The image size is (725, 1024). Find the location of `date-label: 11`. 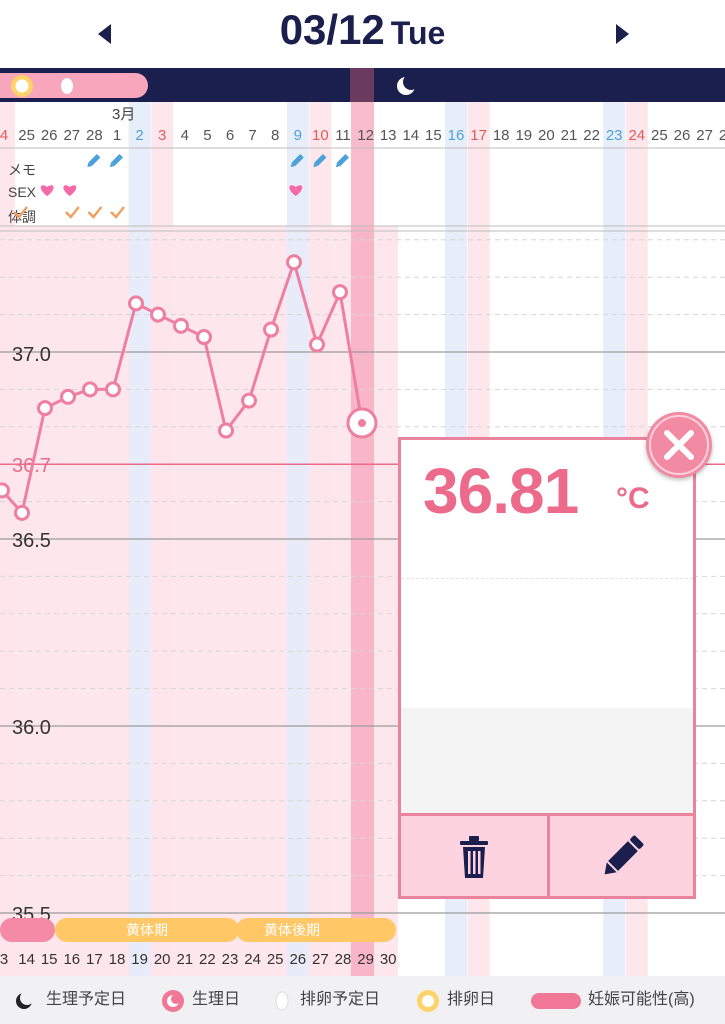

date-label: 11 is located at coordinates (343, 135).